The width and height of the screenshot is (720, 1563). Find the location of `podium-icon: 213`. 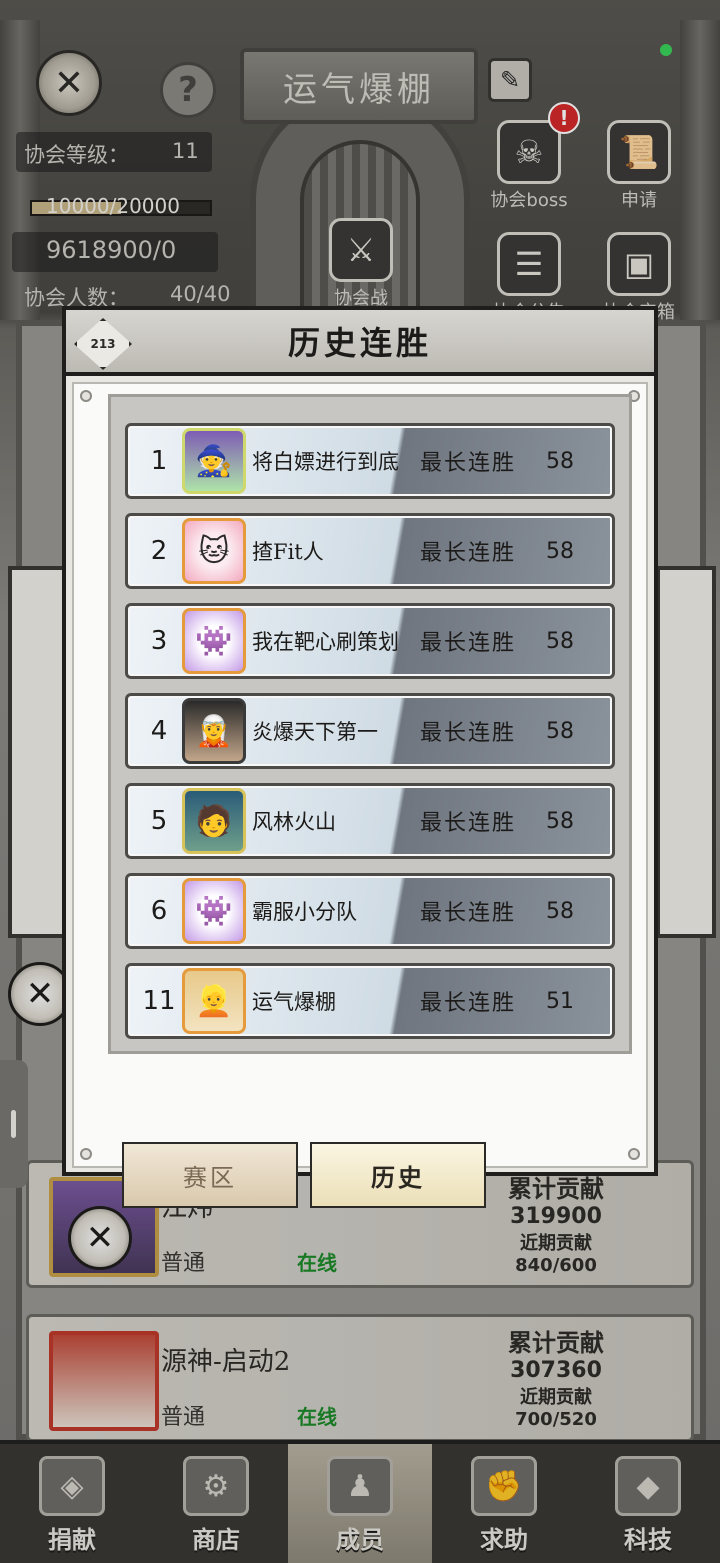

podium-icon: 213 is located at coordinates (103, 344).